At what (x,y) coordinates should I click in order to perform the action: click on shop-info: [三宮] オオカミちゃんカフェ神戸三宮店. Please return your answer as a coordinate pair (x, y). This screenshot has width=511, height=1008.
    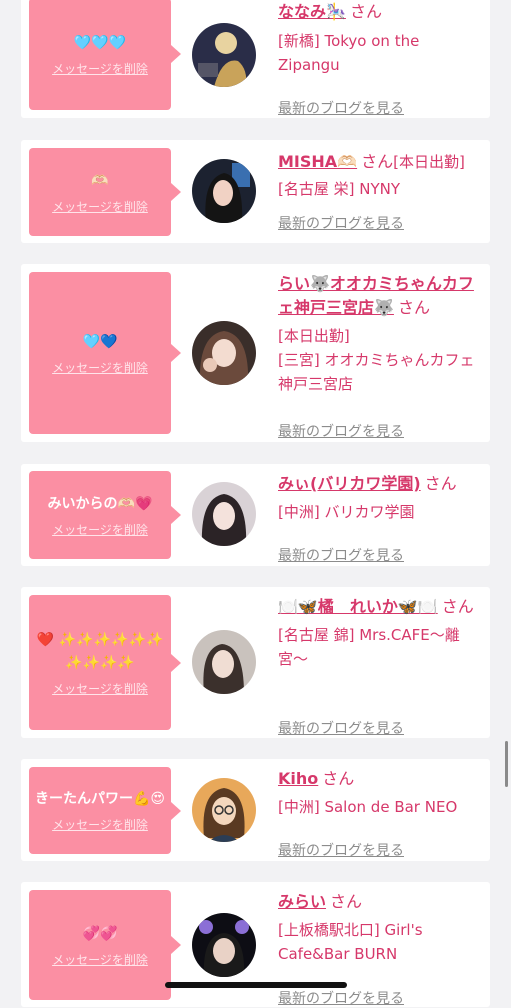
    Looking at the image, I should click on (376, 372).